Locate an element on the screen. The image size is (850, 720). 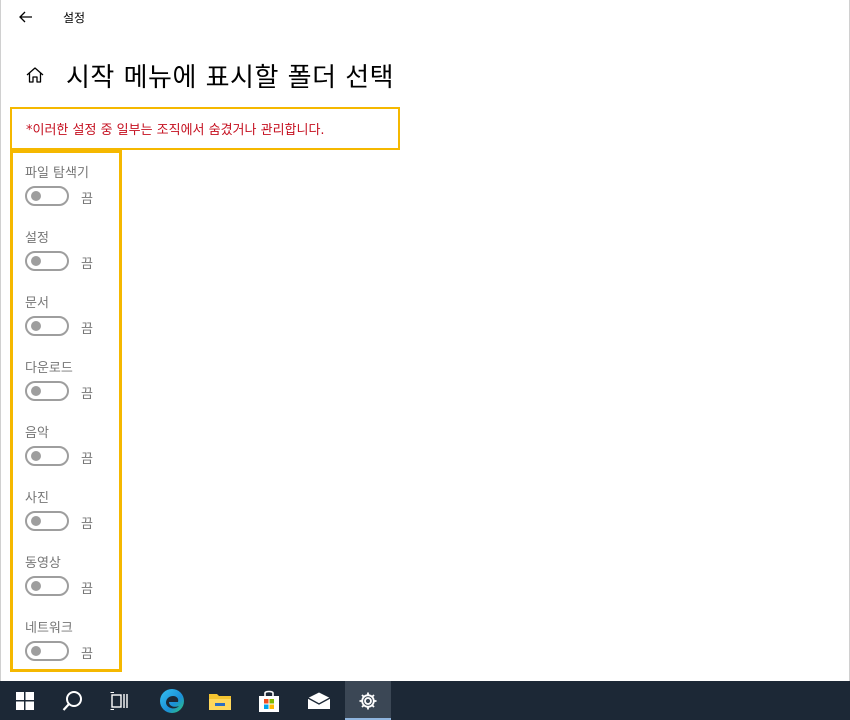
microsoft-store-icon is located at coordinates (269, 701).